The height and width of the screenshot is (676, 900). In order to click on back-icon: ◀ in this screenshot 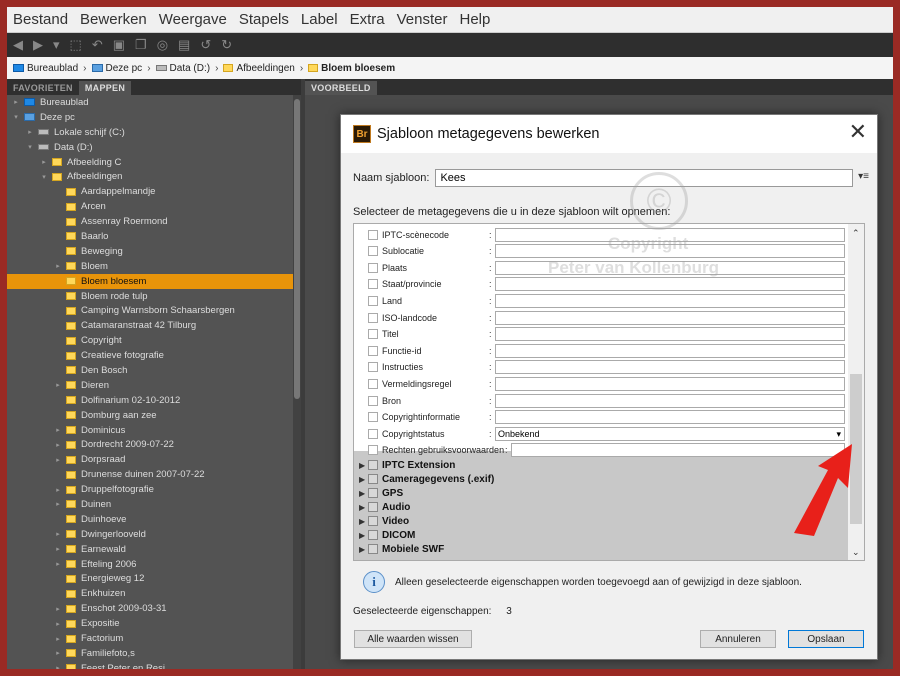, I will do `click(18, 45)`.